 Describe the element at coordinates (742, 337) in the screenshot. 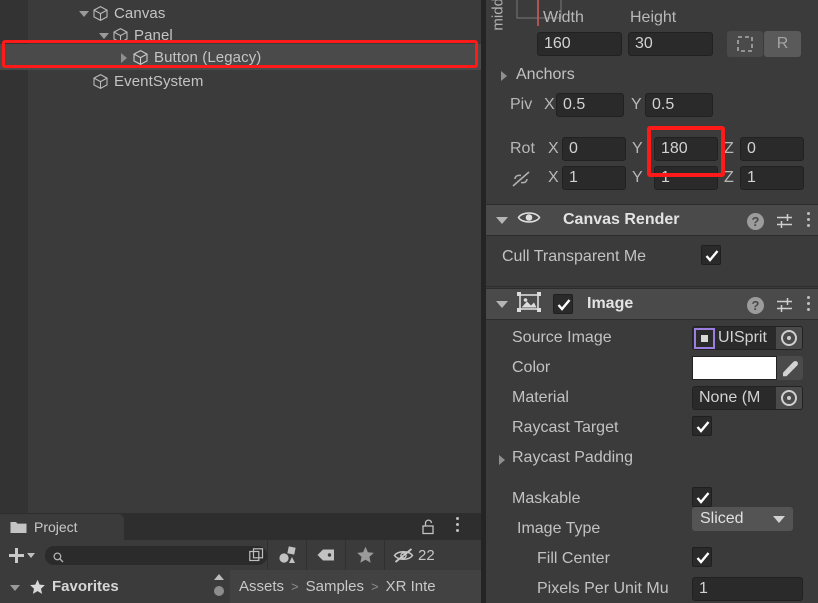

I see `source-image-value: UISprit` at that location.